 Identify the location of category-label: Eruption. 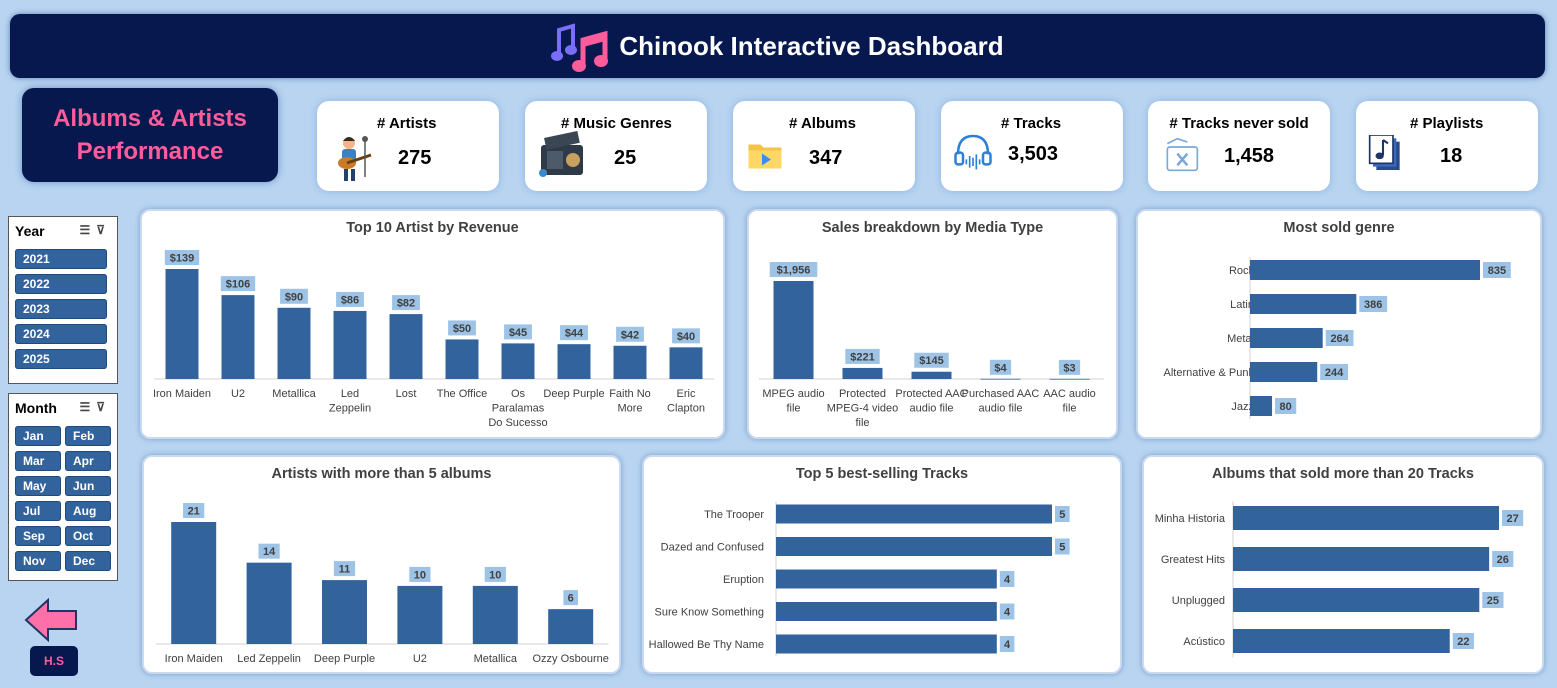
(743, 580).